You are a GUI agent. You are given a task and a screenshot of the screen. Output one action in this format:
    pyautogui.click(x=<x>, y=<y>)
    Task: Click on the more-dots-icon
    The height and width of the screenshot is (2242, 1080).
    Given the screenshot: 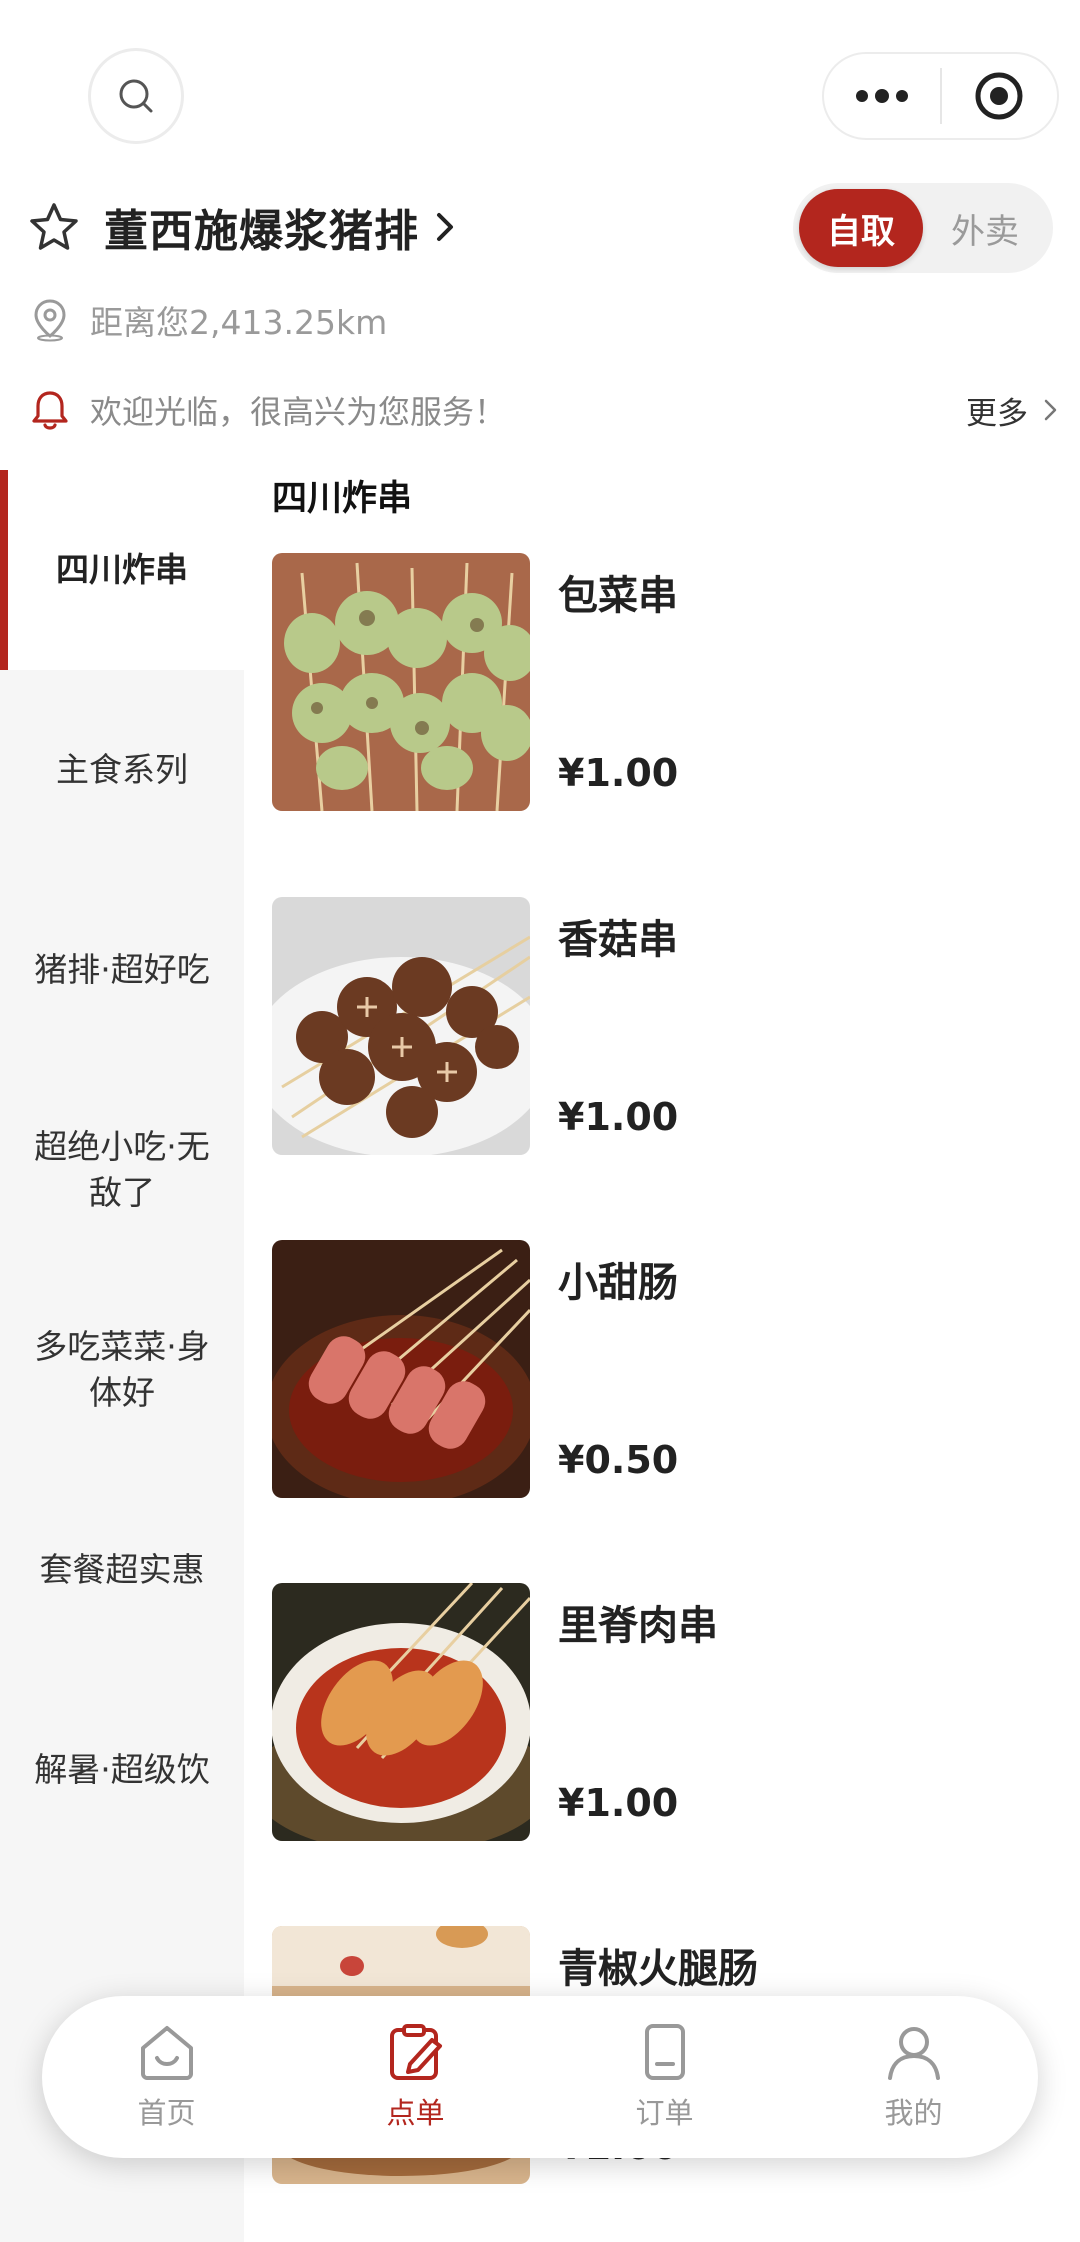 What is the action you would take?
    pyautogui.click(x=881, y=96)
    